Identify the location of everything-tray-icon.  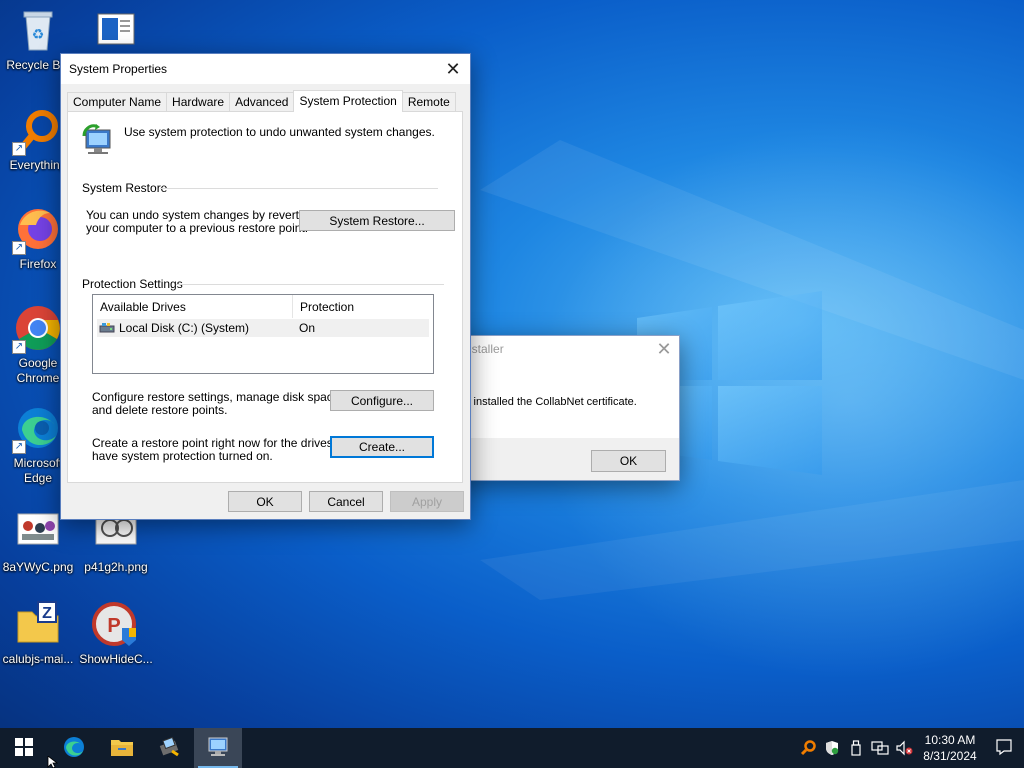
(808, 748).